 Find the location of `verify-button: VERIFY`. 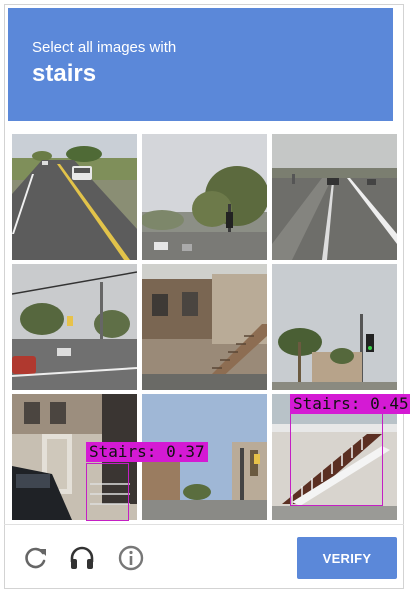

verify-button: VERIFY is located at coordinates (347, 558).